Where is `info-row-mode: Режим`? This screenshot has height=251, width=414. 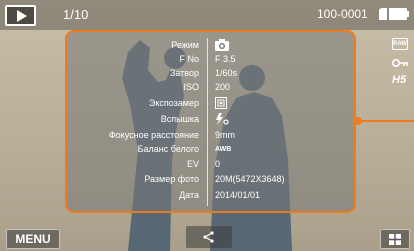
info-row-mode: Режим is located at coordinates (210, 45).